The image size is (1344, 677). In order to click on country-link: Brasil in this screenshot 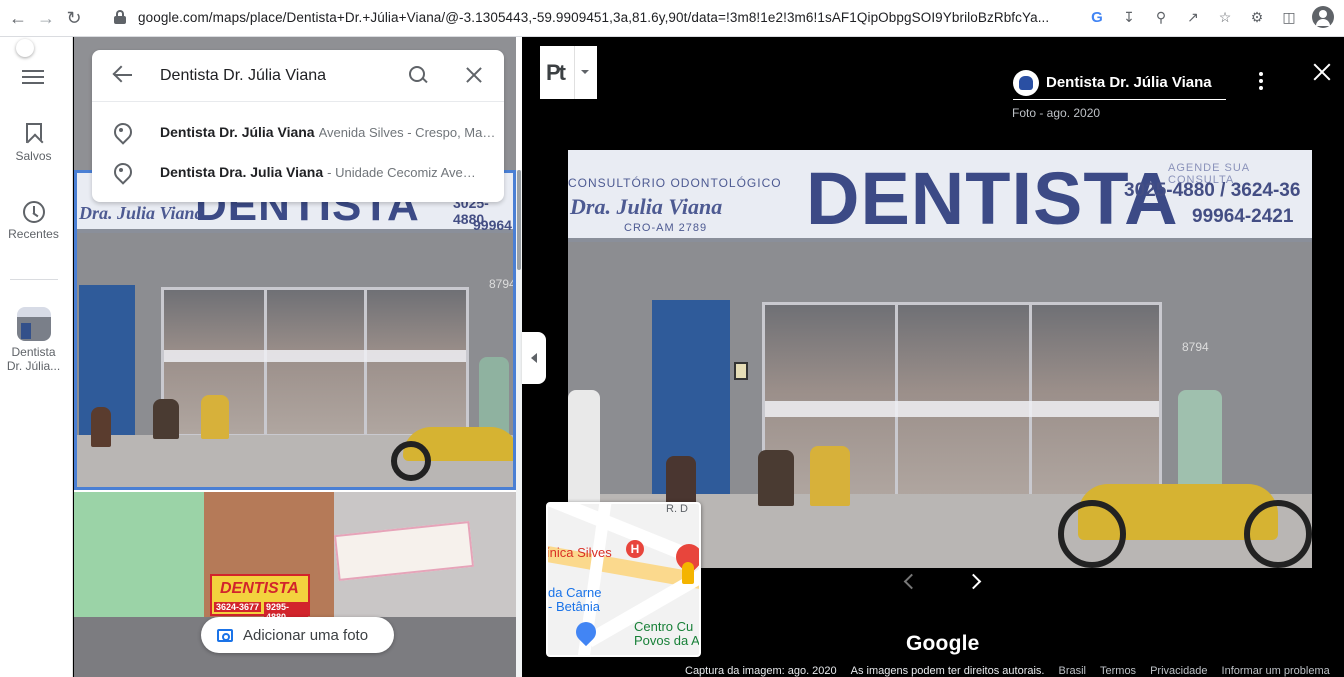, I will do `click(1072, 671)`.